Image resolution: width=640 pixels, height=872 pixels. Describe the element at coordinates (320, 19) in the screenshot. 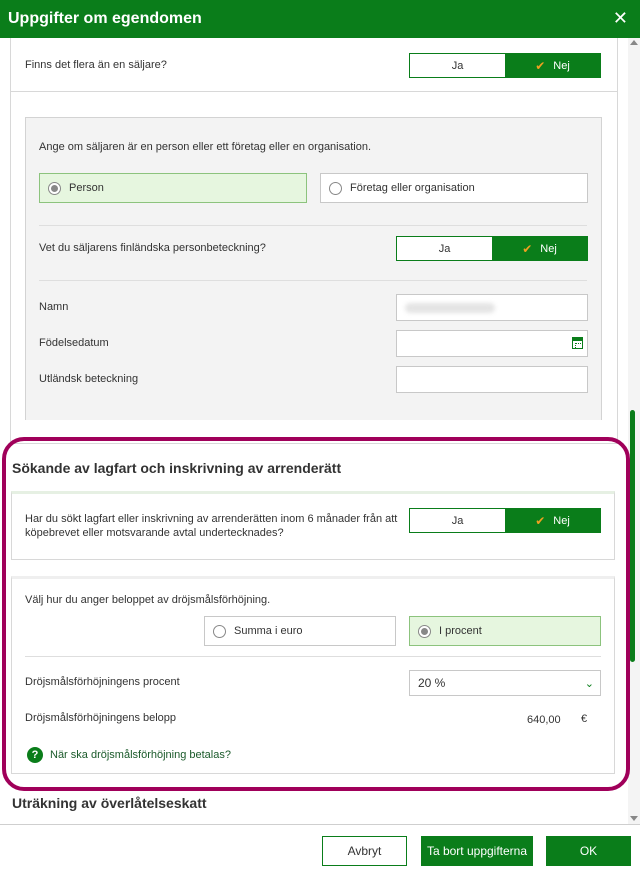

I see `dialog-titlebar: Uppgifter om egendomen ✕` at that location.